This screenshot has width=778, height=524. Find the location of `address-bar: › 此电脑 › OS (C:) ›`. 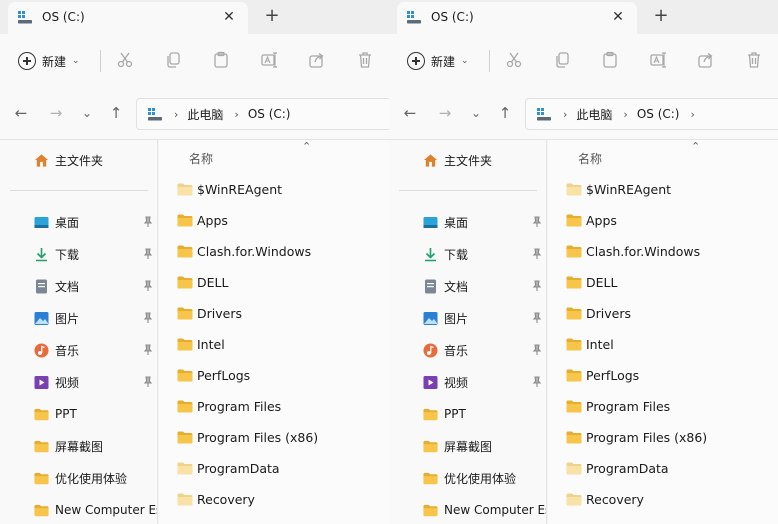

address-bar: › 此电脑 › OS (C:) › is located at coordinates (651, 114).